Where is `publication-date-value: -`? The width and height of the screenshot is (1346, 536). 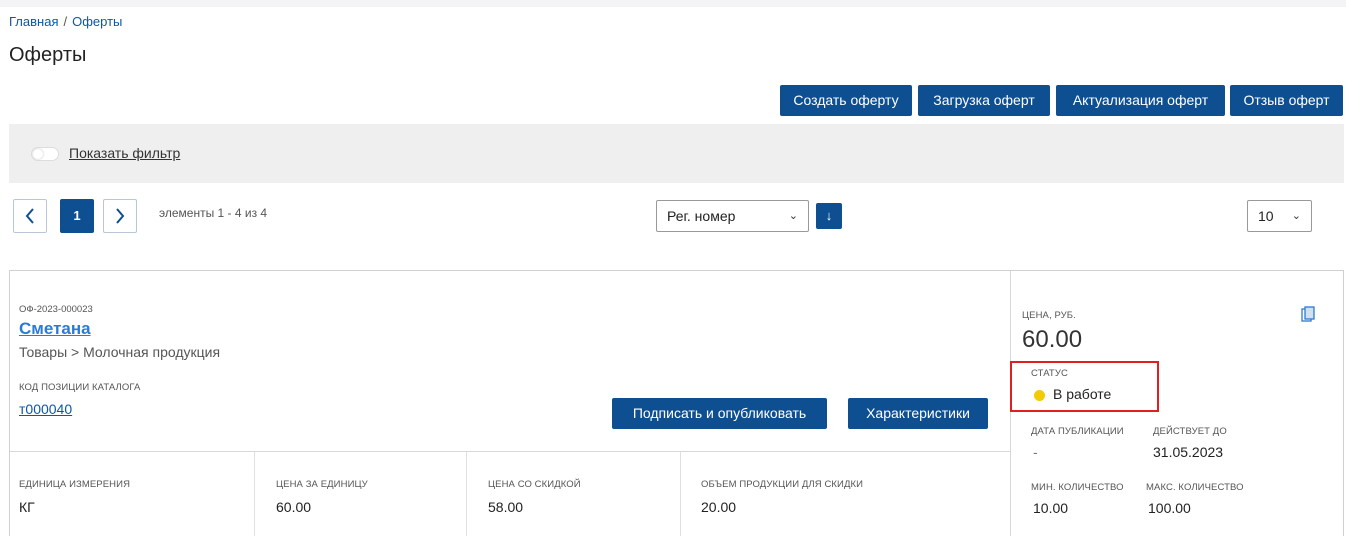
publication-date-value: - is located at coordinates (1035, 452).